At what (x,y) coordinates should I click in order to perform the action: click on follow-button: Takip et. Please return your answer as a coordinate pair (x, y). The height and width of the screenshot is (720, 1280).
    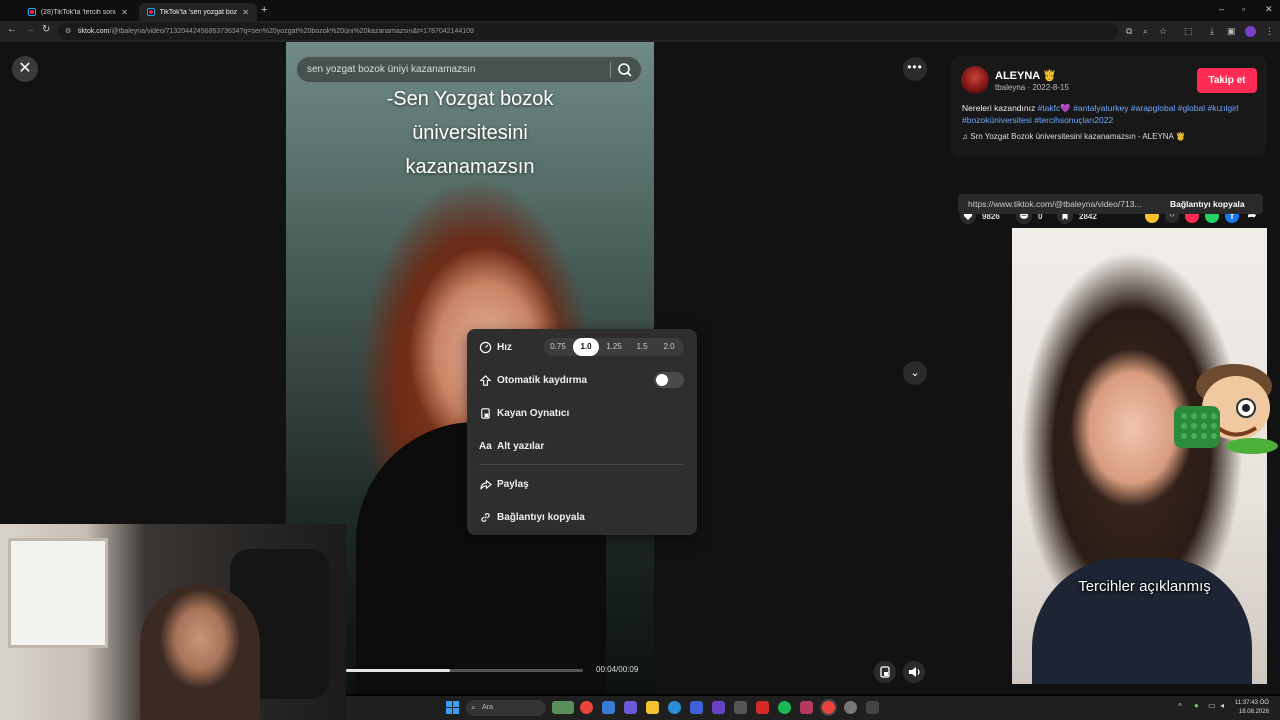
    Looking at the image, I should click on (1227, 80).